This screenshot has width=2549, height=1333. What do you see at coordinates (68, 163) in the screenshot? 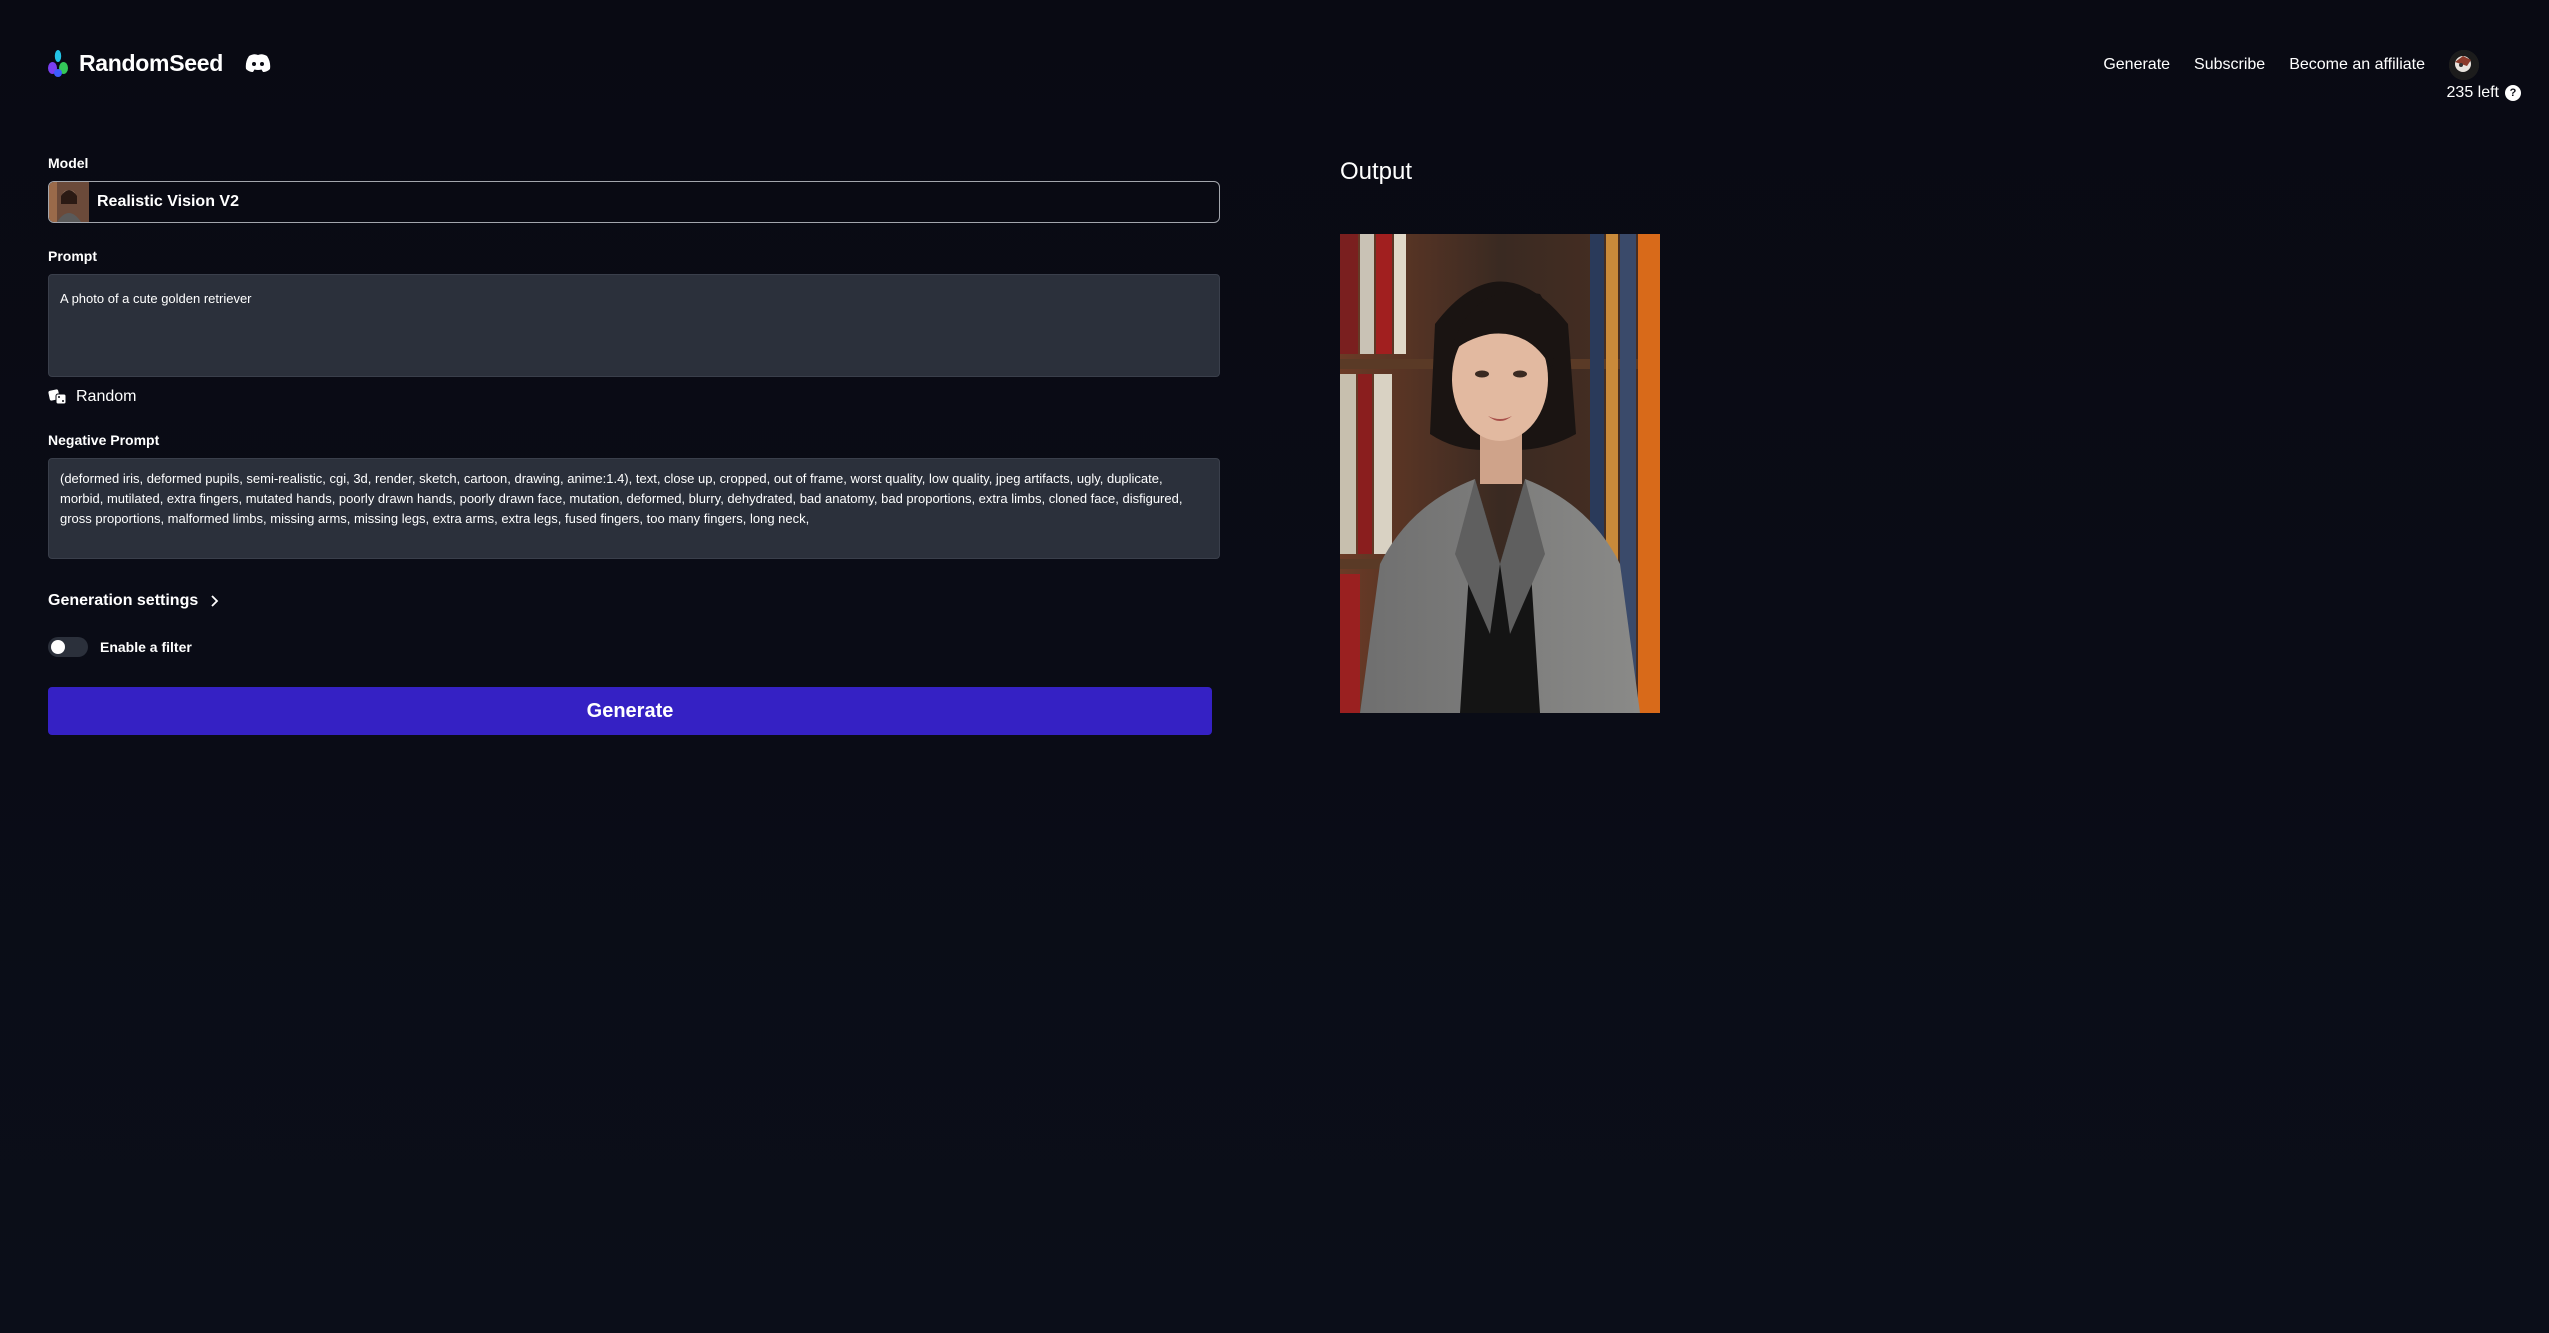
I see `model-label: Model` at bounding box center [68, 163].